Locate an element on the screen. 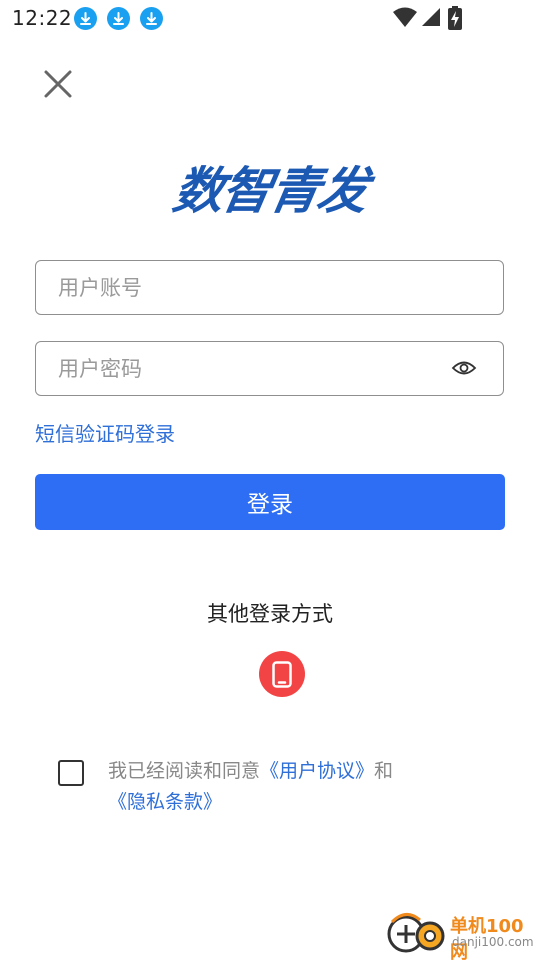 This screenshot has height=964, width=540. password-visibility-toggle is located at coordinates (464, 370).